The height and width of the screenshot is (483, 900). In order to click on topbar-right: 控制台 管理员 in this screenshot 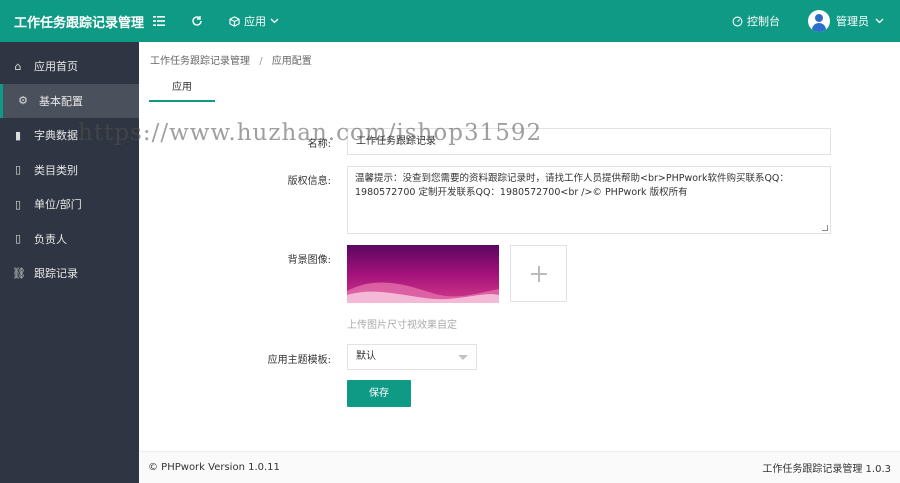, I will do `click(816, 21)`.